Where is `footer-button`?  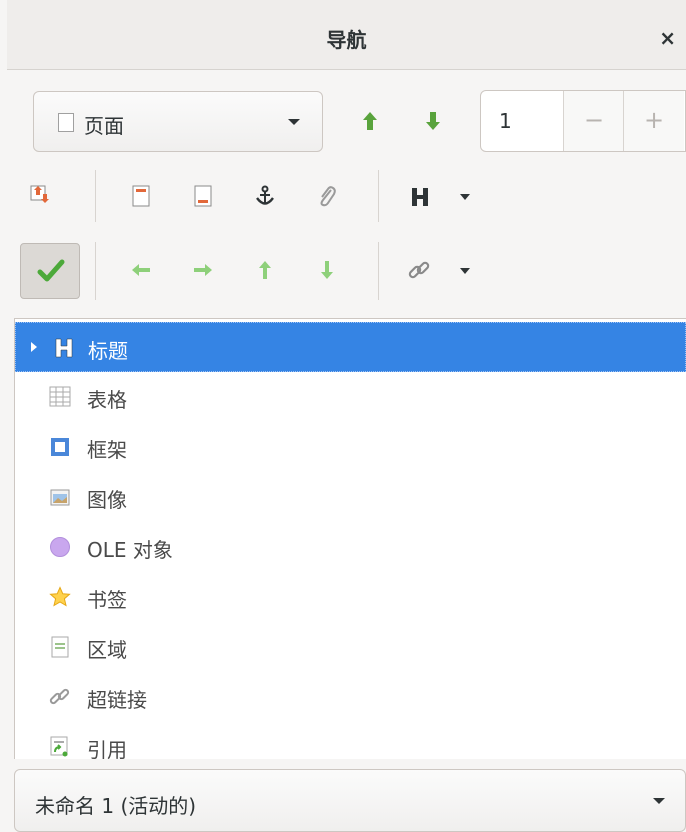 footer-button is located at coordinates (203, 196).